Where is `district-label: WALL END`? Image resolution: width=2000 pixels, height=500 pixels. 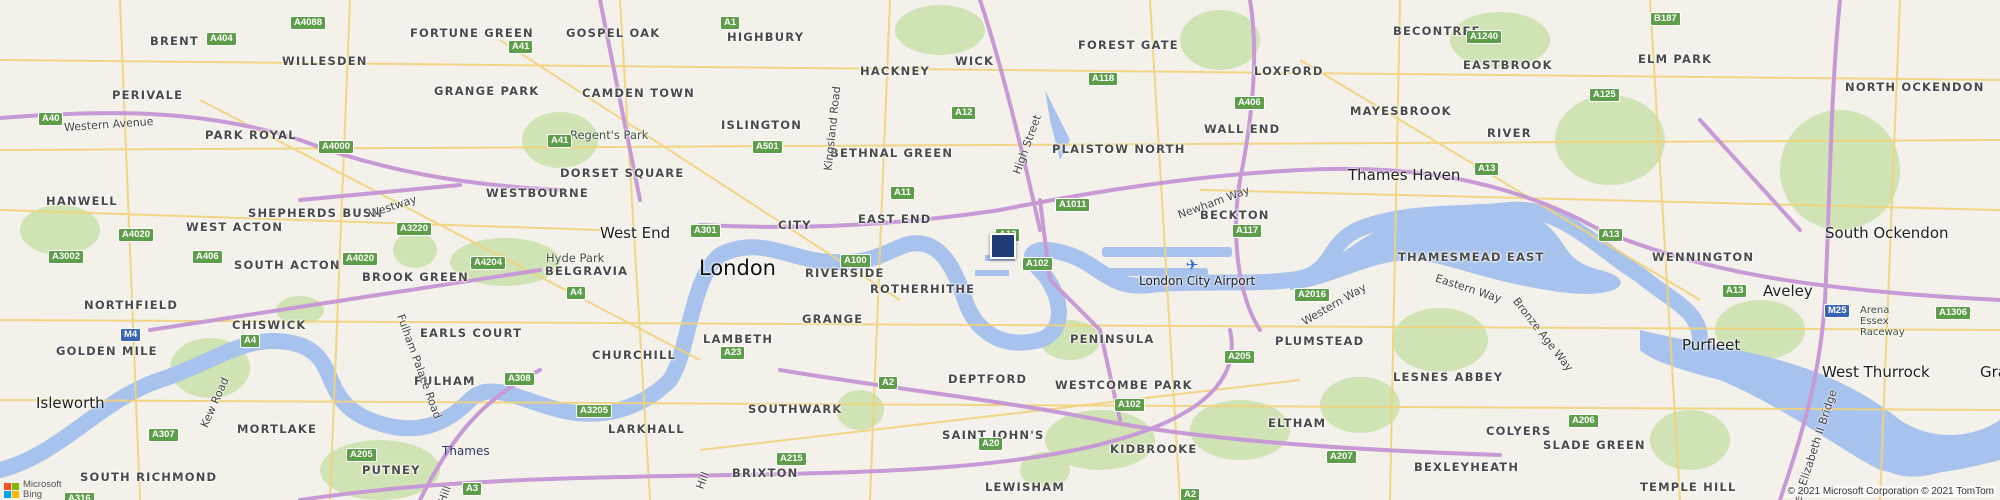
district-label: WALL END is located at coordinates (1242, 129).